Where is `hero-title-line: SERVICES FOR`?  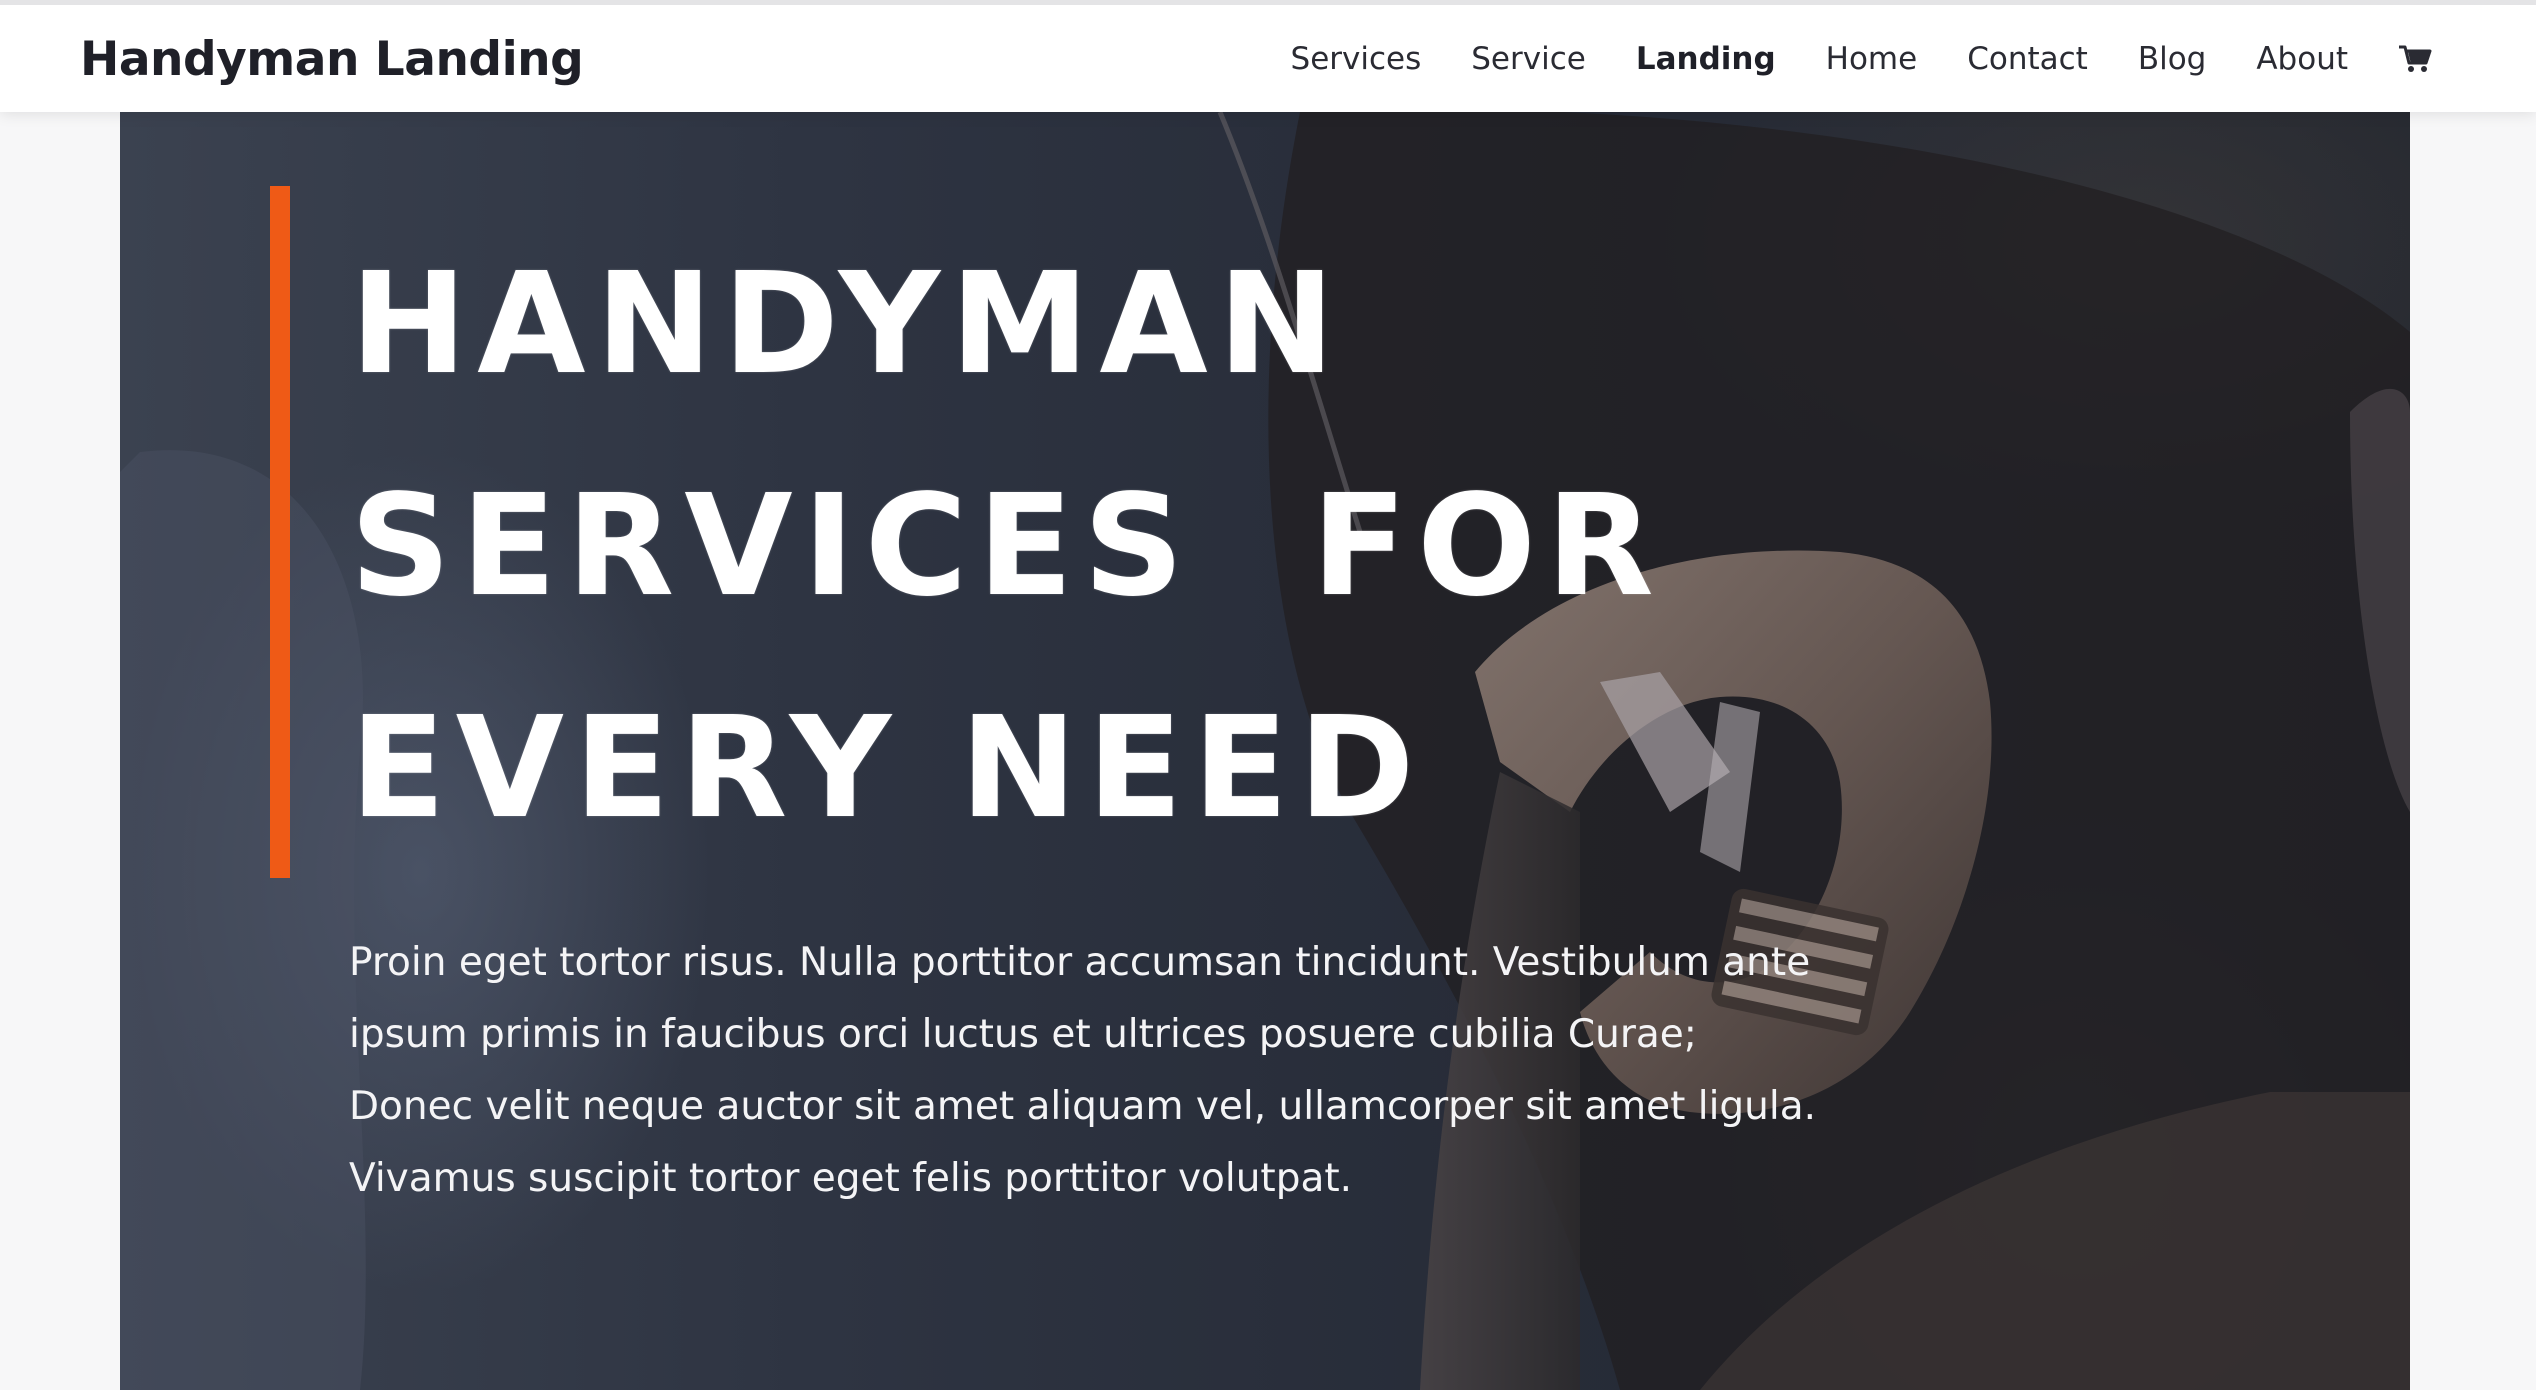 hero-title-line: SERVICES FOR is located at coordinates (1007, 546).